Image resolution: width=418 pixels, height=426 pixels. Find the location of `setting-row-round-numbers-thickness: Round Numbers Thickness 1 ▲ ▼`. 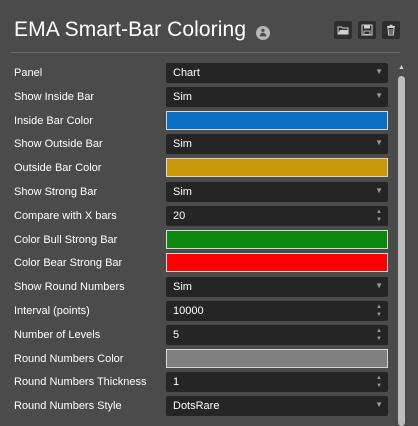

setting-row-round-numbers-thickness: Round Numbers Thickness 1 ▲ ▼ is located at coordinates (197, 383).